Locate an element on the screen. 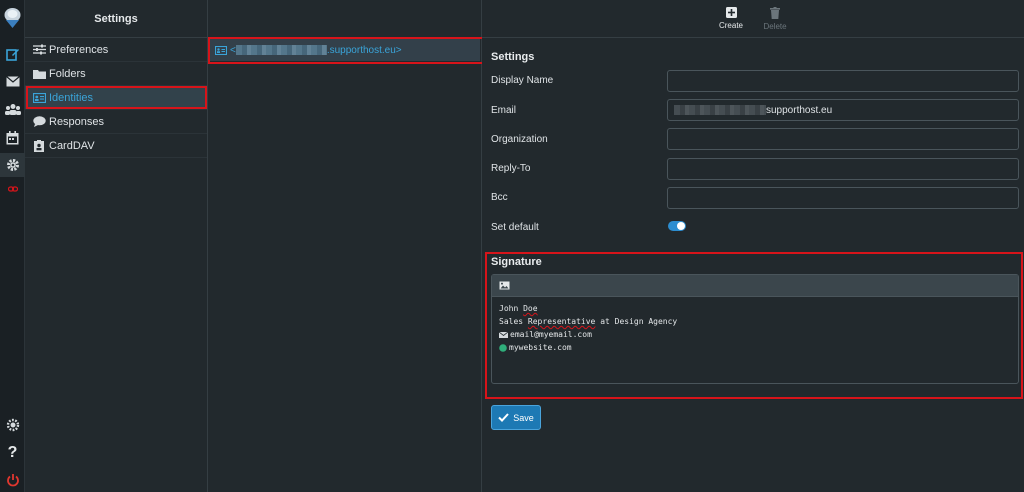  display-name-input is located at coordinates (843, 81).